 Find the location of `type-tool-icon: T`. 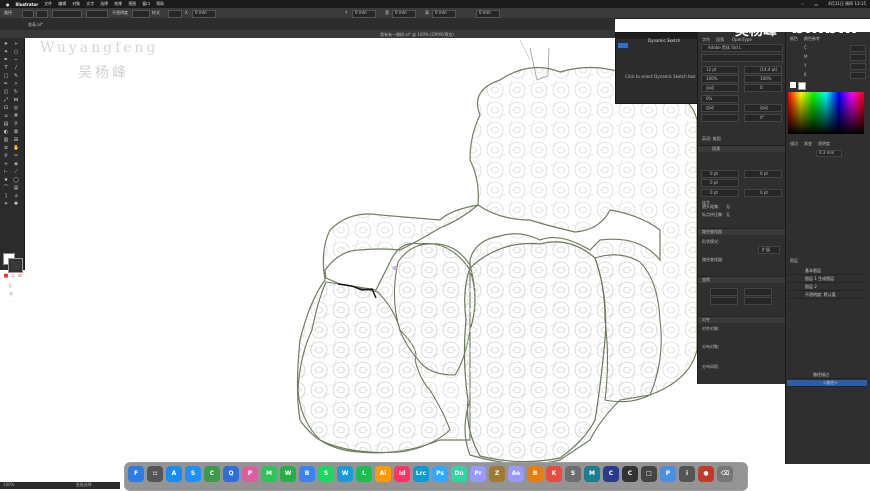

type-tool-icon: T is located at coordinates (6, 68).